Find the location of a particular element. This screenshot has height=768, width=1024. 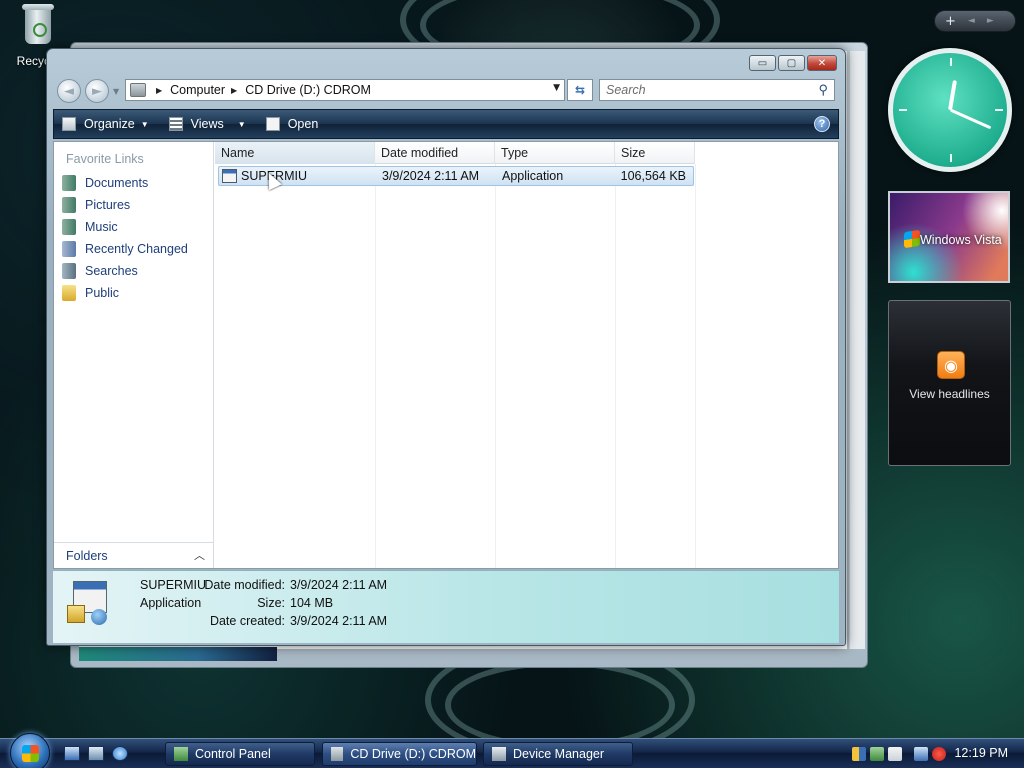

organize-button: Organize ▼ is located at coordinates (105, 124).